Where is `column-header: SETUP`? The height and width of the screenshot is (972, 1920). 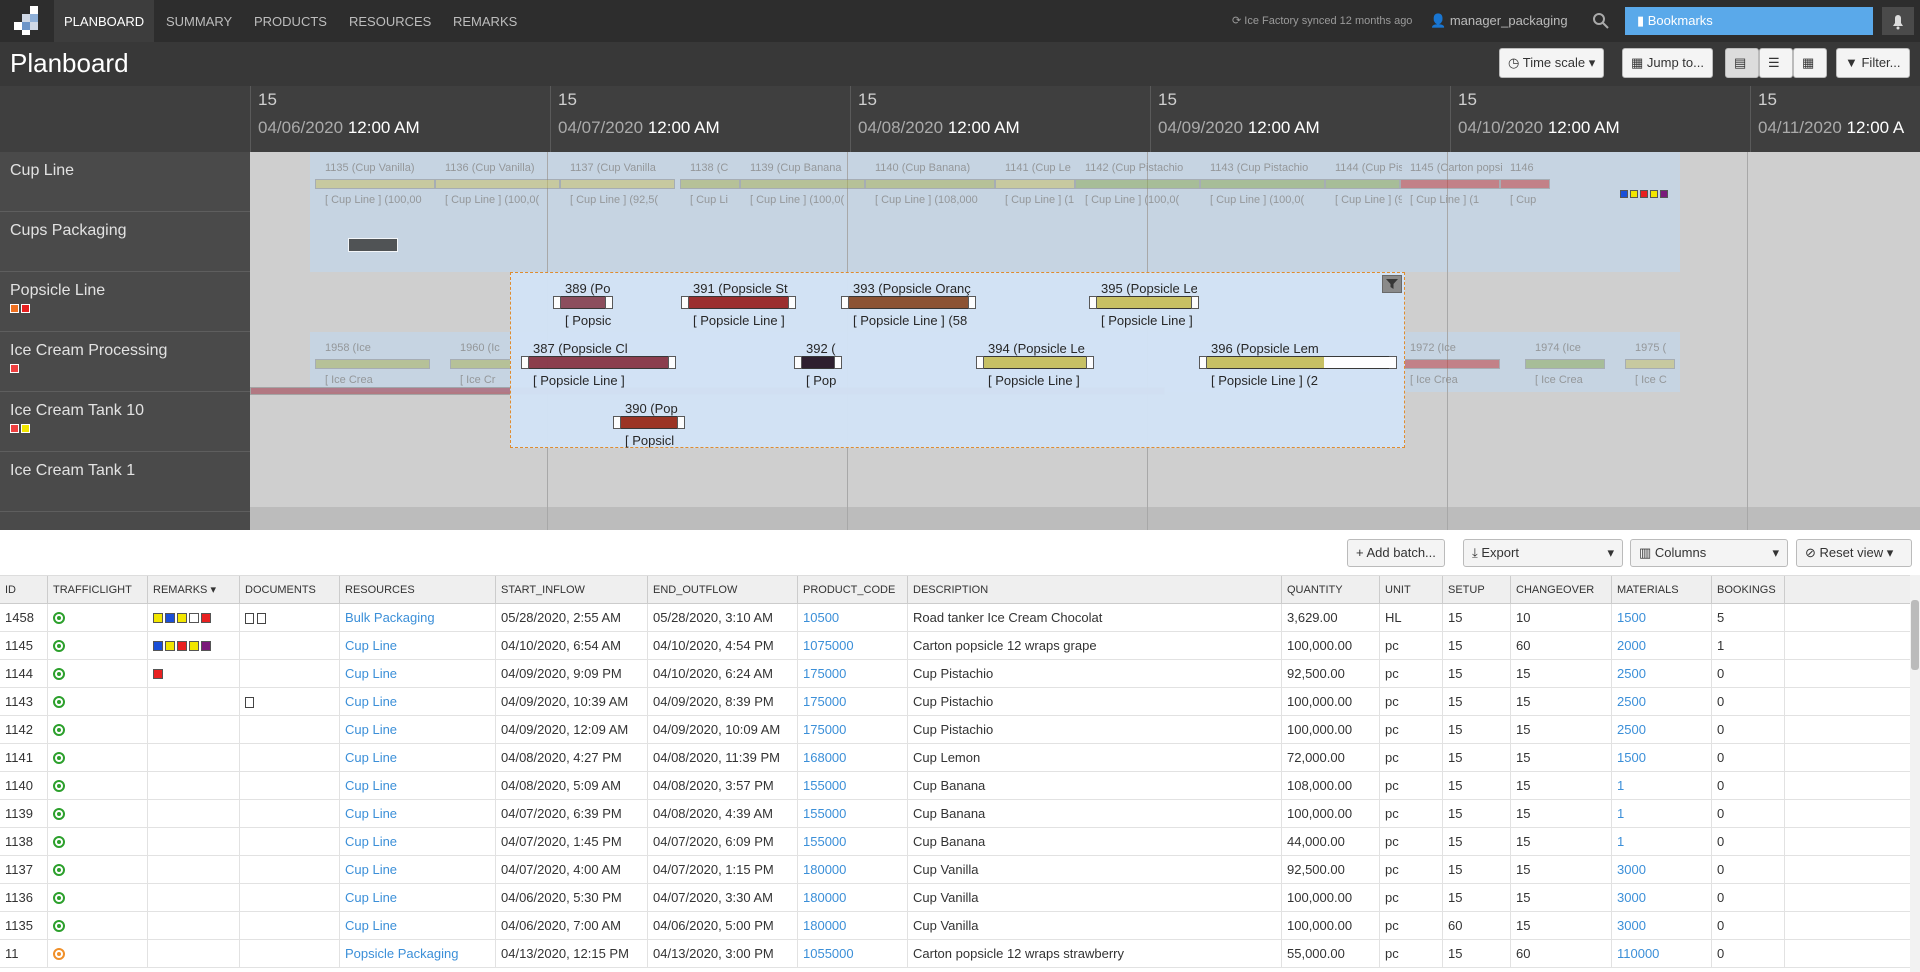
column-header: SETUP is located at coordinates (1477, 590).